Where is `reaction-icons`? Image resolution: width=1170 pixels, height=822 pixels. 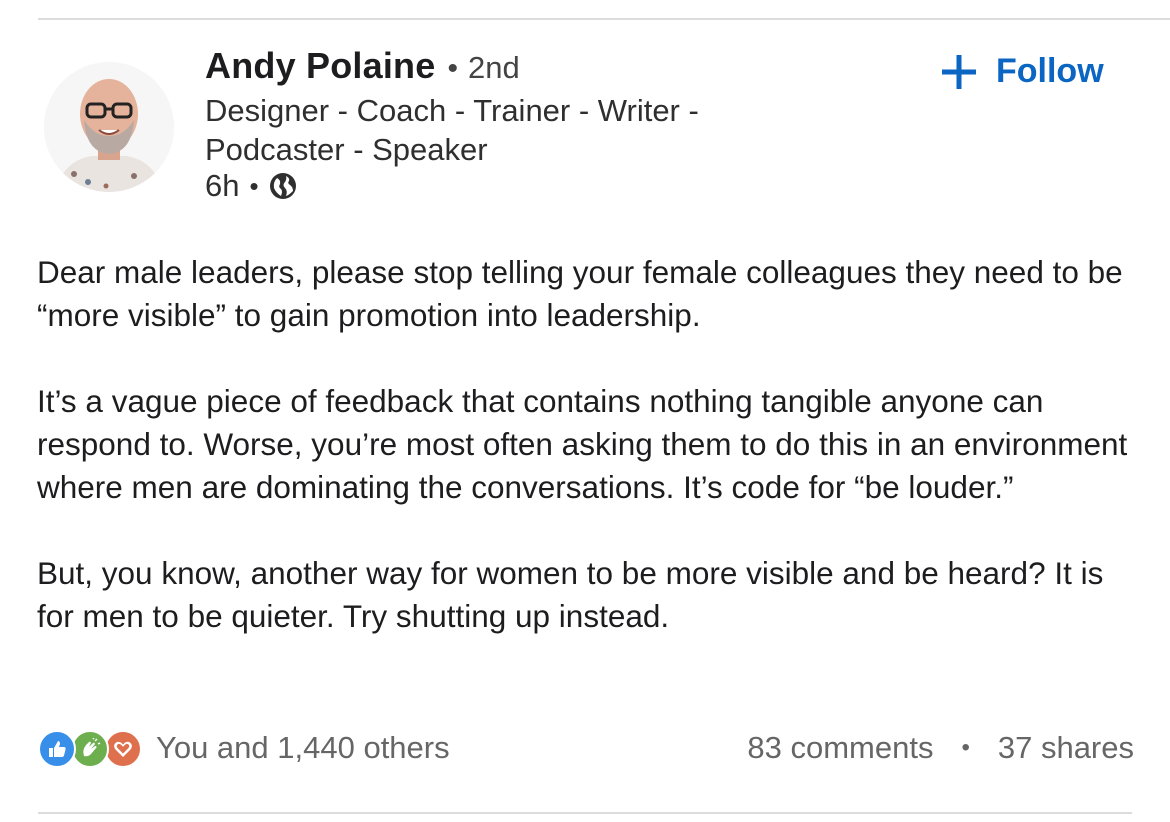
reaction-icons is located at coordinates (90, 748).